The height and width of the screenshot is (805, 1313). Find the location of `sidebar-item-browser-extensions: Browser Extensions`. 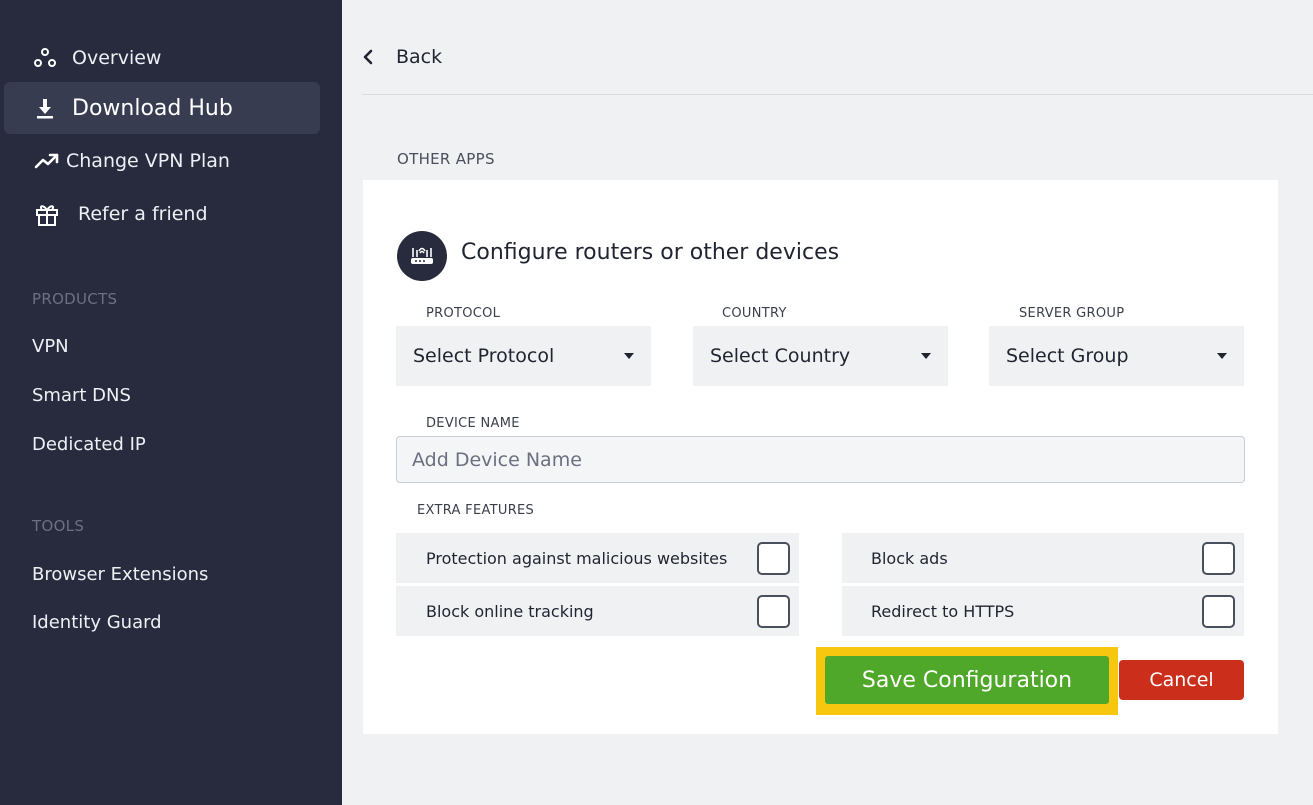

sidebar-item-browser-extensions: Browser Extensions is located at coordinates (120, 574).